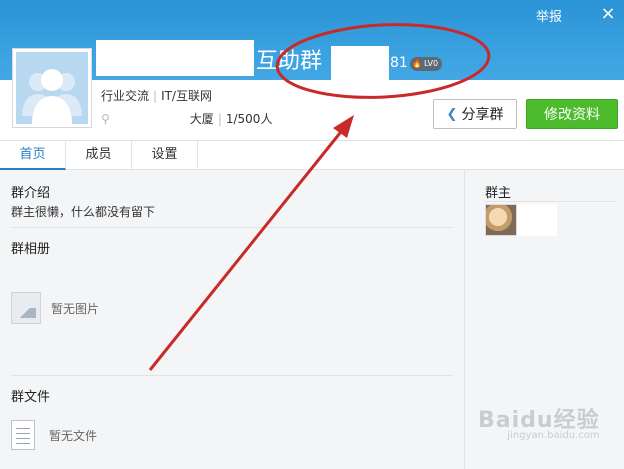 This screenshot has height=469, width=624. What do you see at coordinates (498, 193) in the screenshot?
I see `owner-title: 群主` at bounding box center [498, 193].